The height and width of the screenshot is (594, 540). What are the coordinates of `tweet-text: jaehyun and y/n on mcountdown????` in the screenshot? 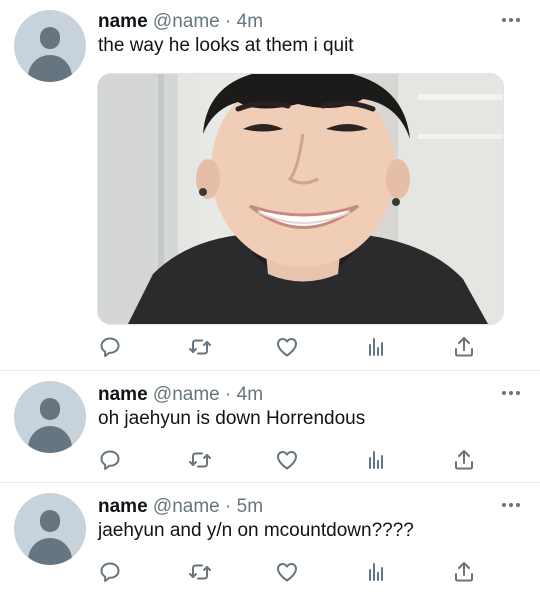 It's located at (256, 530).